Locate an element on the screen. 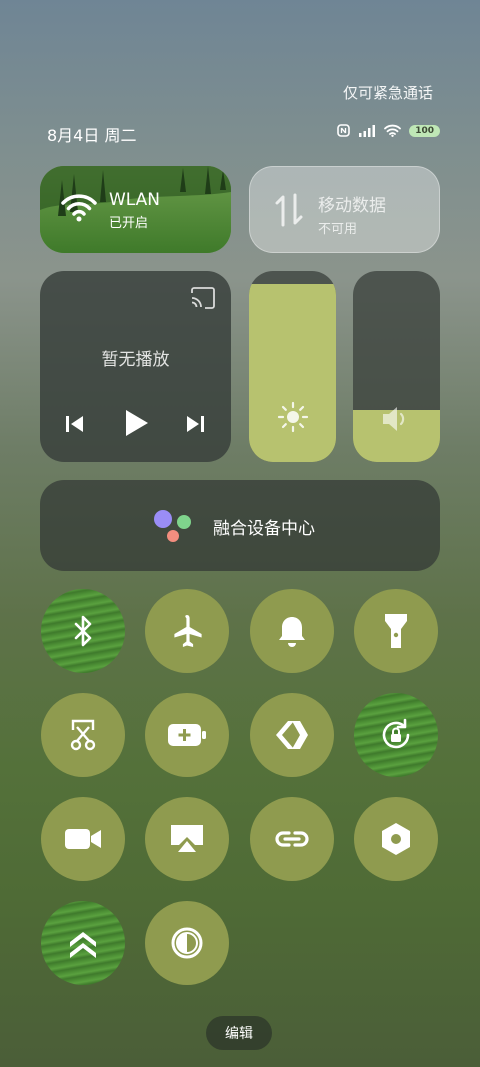 This screenshot has width=480, height=1067. hexagon-icon is located at coordinates (396, 839).